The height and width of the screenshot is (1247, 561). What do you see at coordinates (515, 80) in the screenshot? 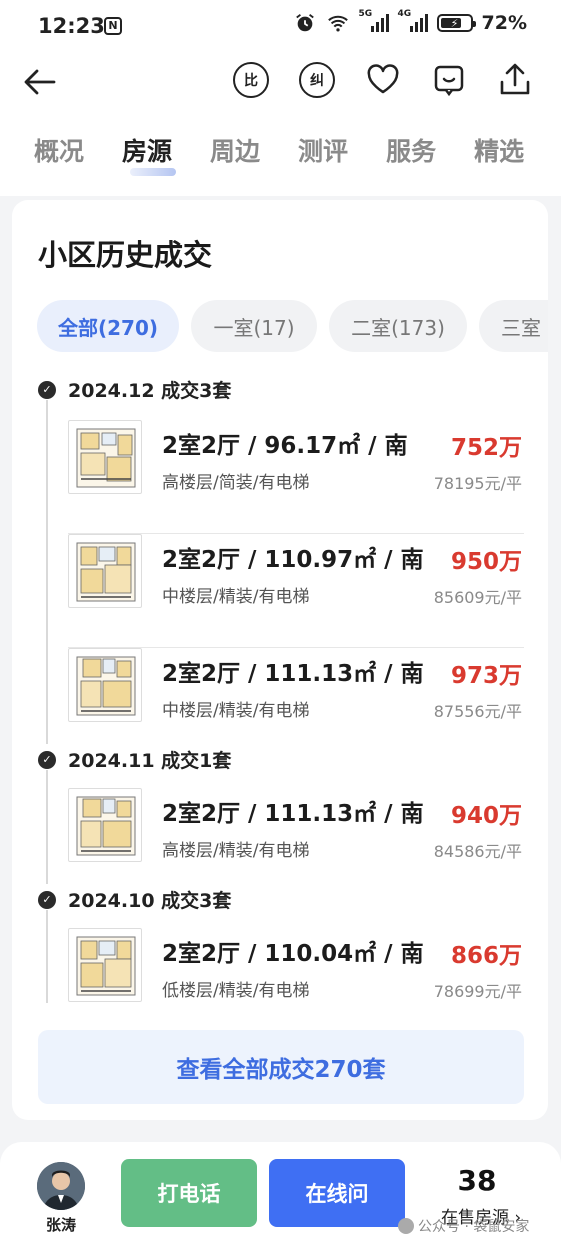
I see `share-icon` at bounding box center [515, 80].